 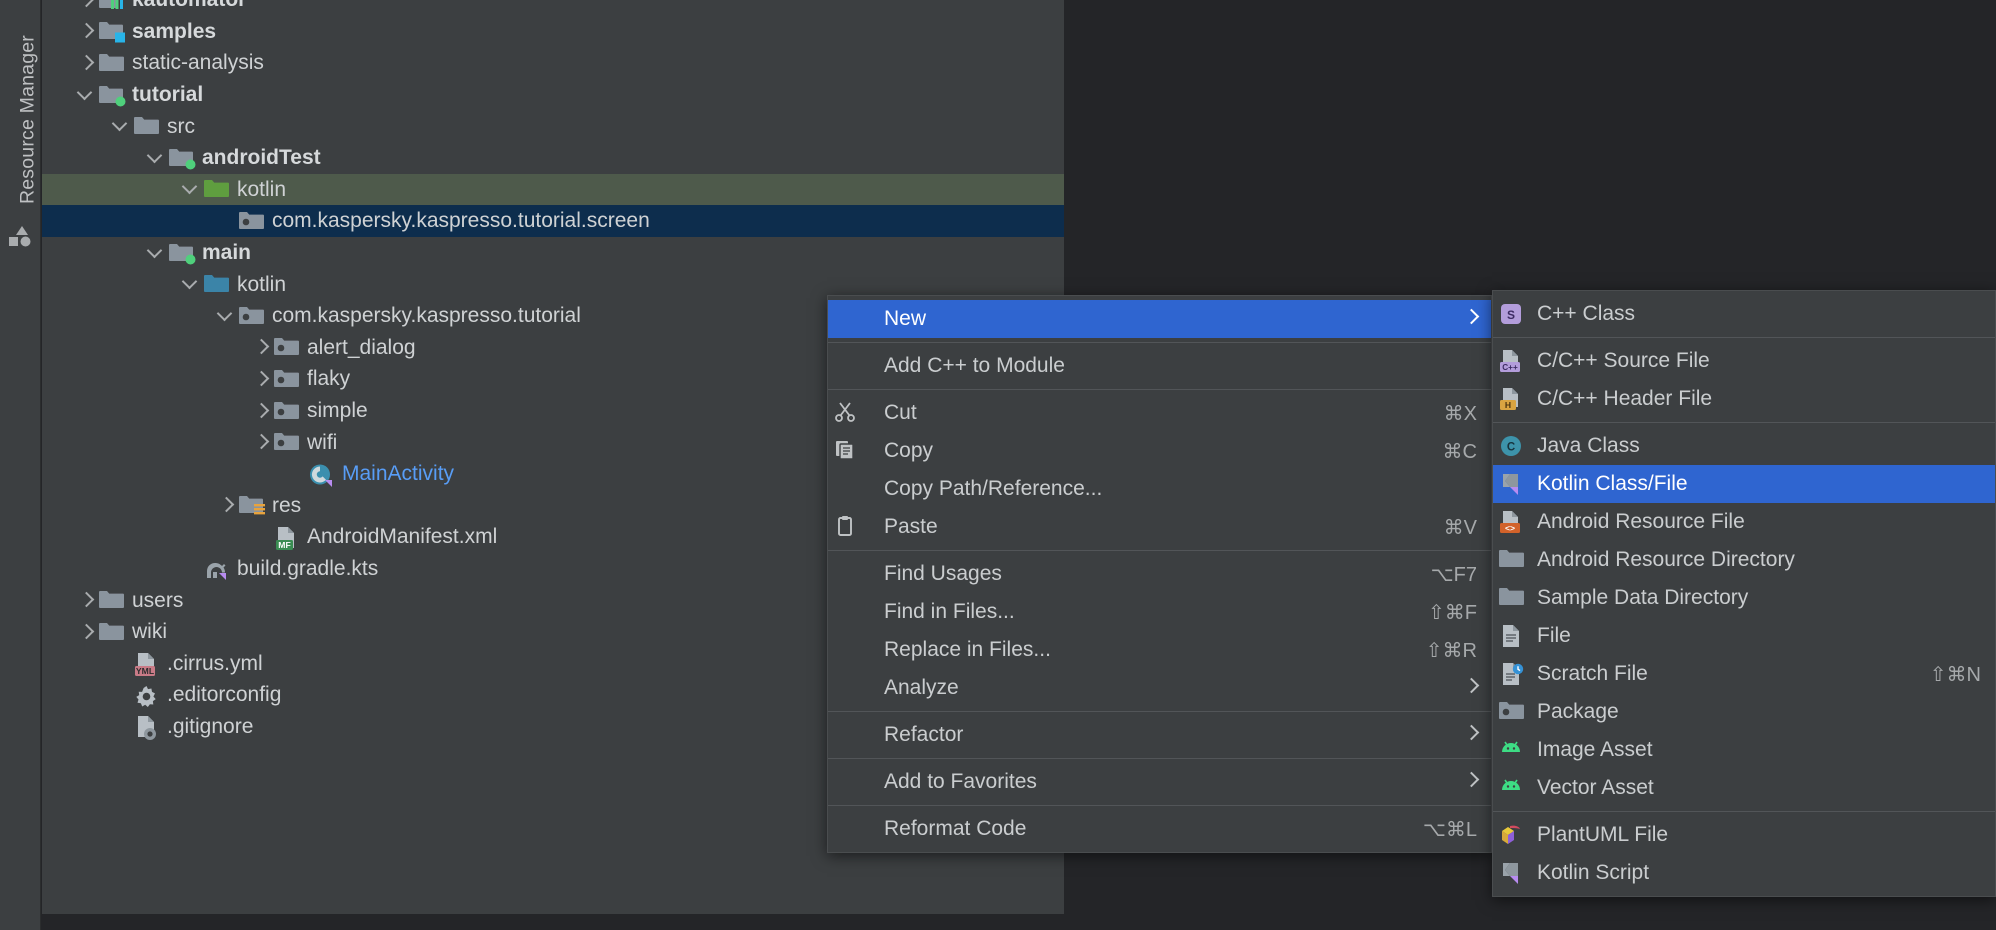 I want to click on tree-row-label: flaky, so click(x=329, y=379).